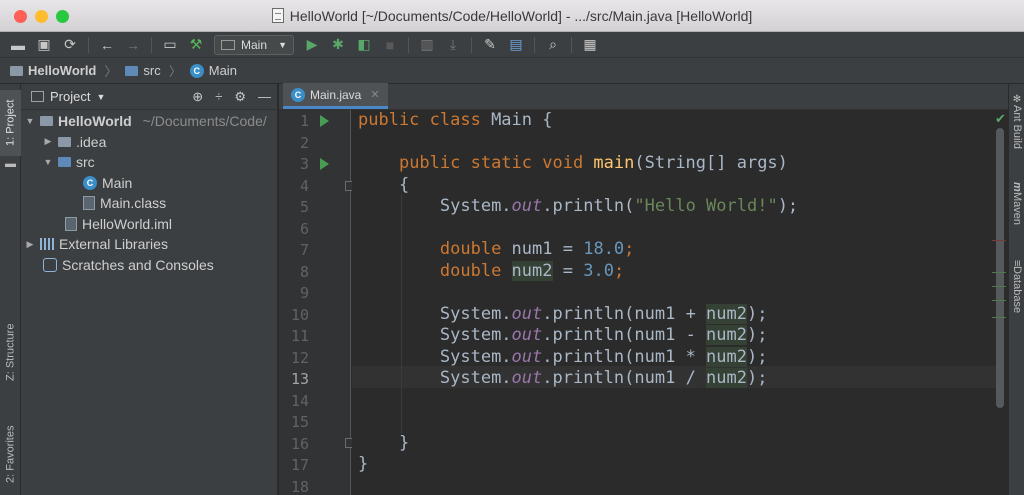 The image size is (1024, 495). What do you see at coordinates (1016, 296) in the screenshot?
I see `tab-database: ≡ Database` at bounding box center [1016, 296].